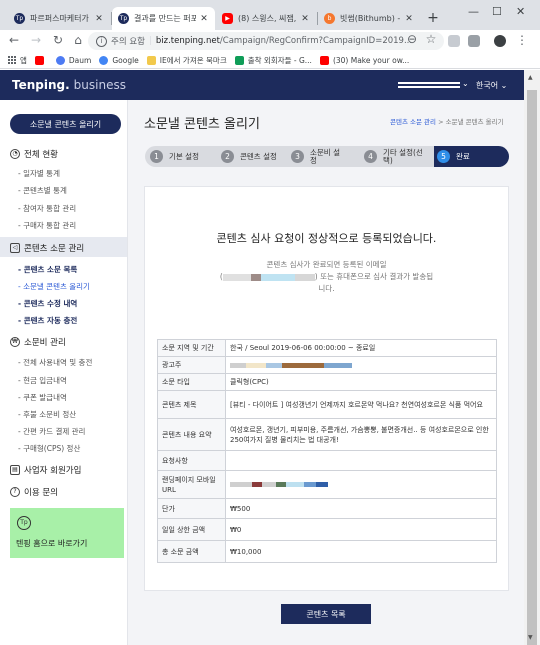 The width and height of the screenshot is (540, 645). What do you see at coordinates (193, 60) in the screenshot?
I see `bookmark-label: IE에서 가져온 북마크` at bounding box center [193, 60].